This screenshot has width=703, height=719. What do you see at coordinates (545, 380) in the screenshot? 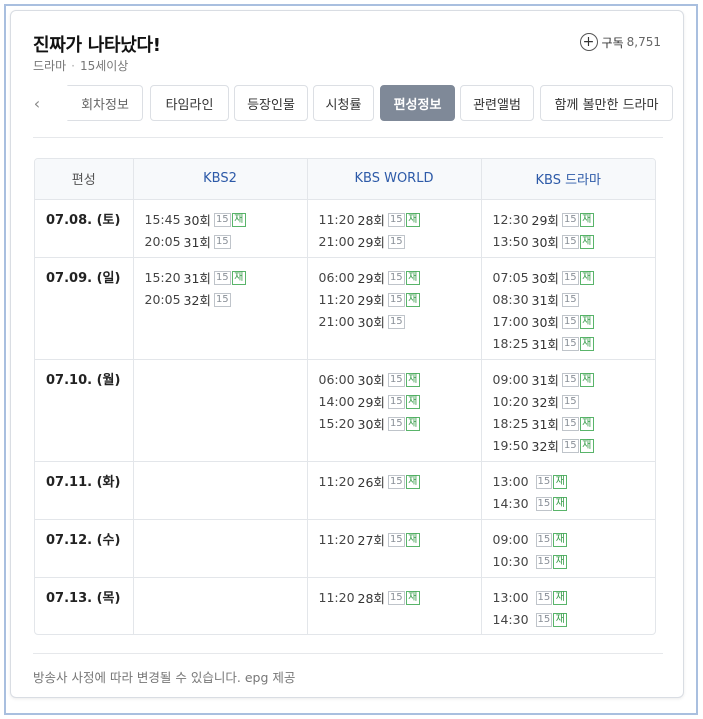
I see `episode-number: 31회` at bounding box center [545, 380].